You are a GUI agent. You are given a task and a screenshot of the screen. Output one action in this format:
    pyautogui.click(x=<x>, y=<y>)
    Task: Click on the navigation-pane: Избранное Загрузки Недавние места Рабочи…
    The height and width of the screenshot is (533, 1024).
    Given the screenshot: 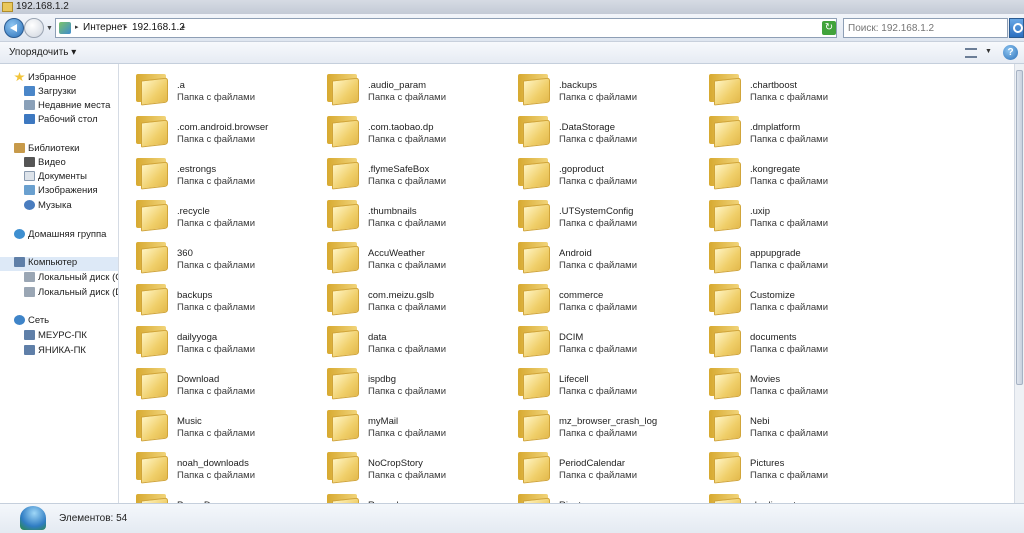 What is the action you would take?
    pyautogui.click(x=59, y=283)
    